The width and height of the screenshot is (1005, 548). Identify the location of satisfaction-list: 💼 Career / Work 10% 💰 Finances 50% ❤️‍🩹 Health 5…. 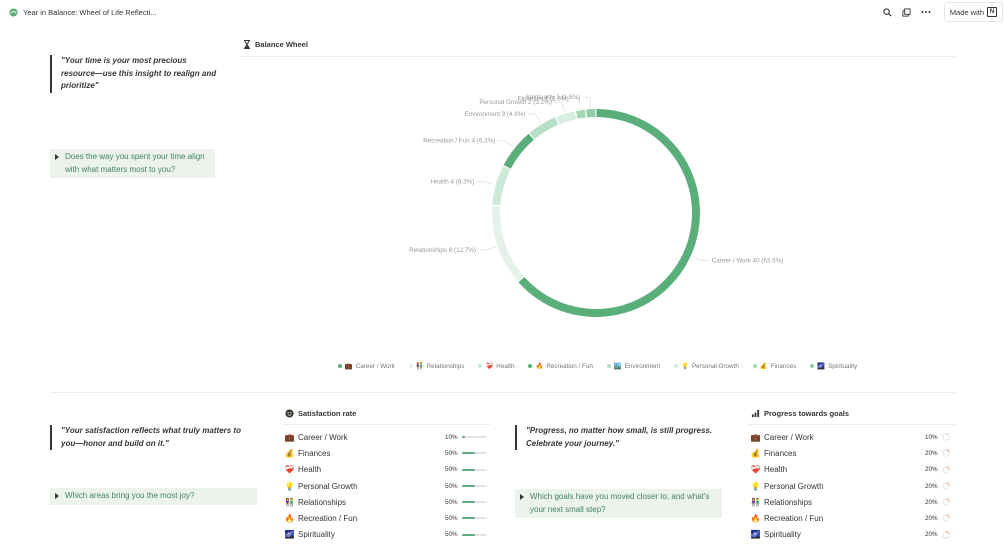
(386, 486).